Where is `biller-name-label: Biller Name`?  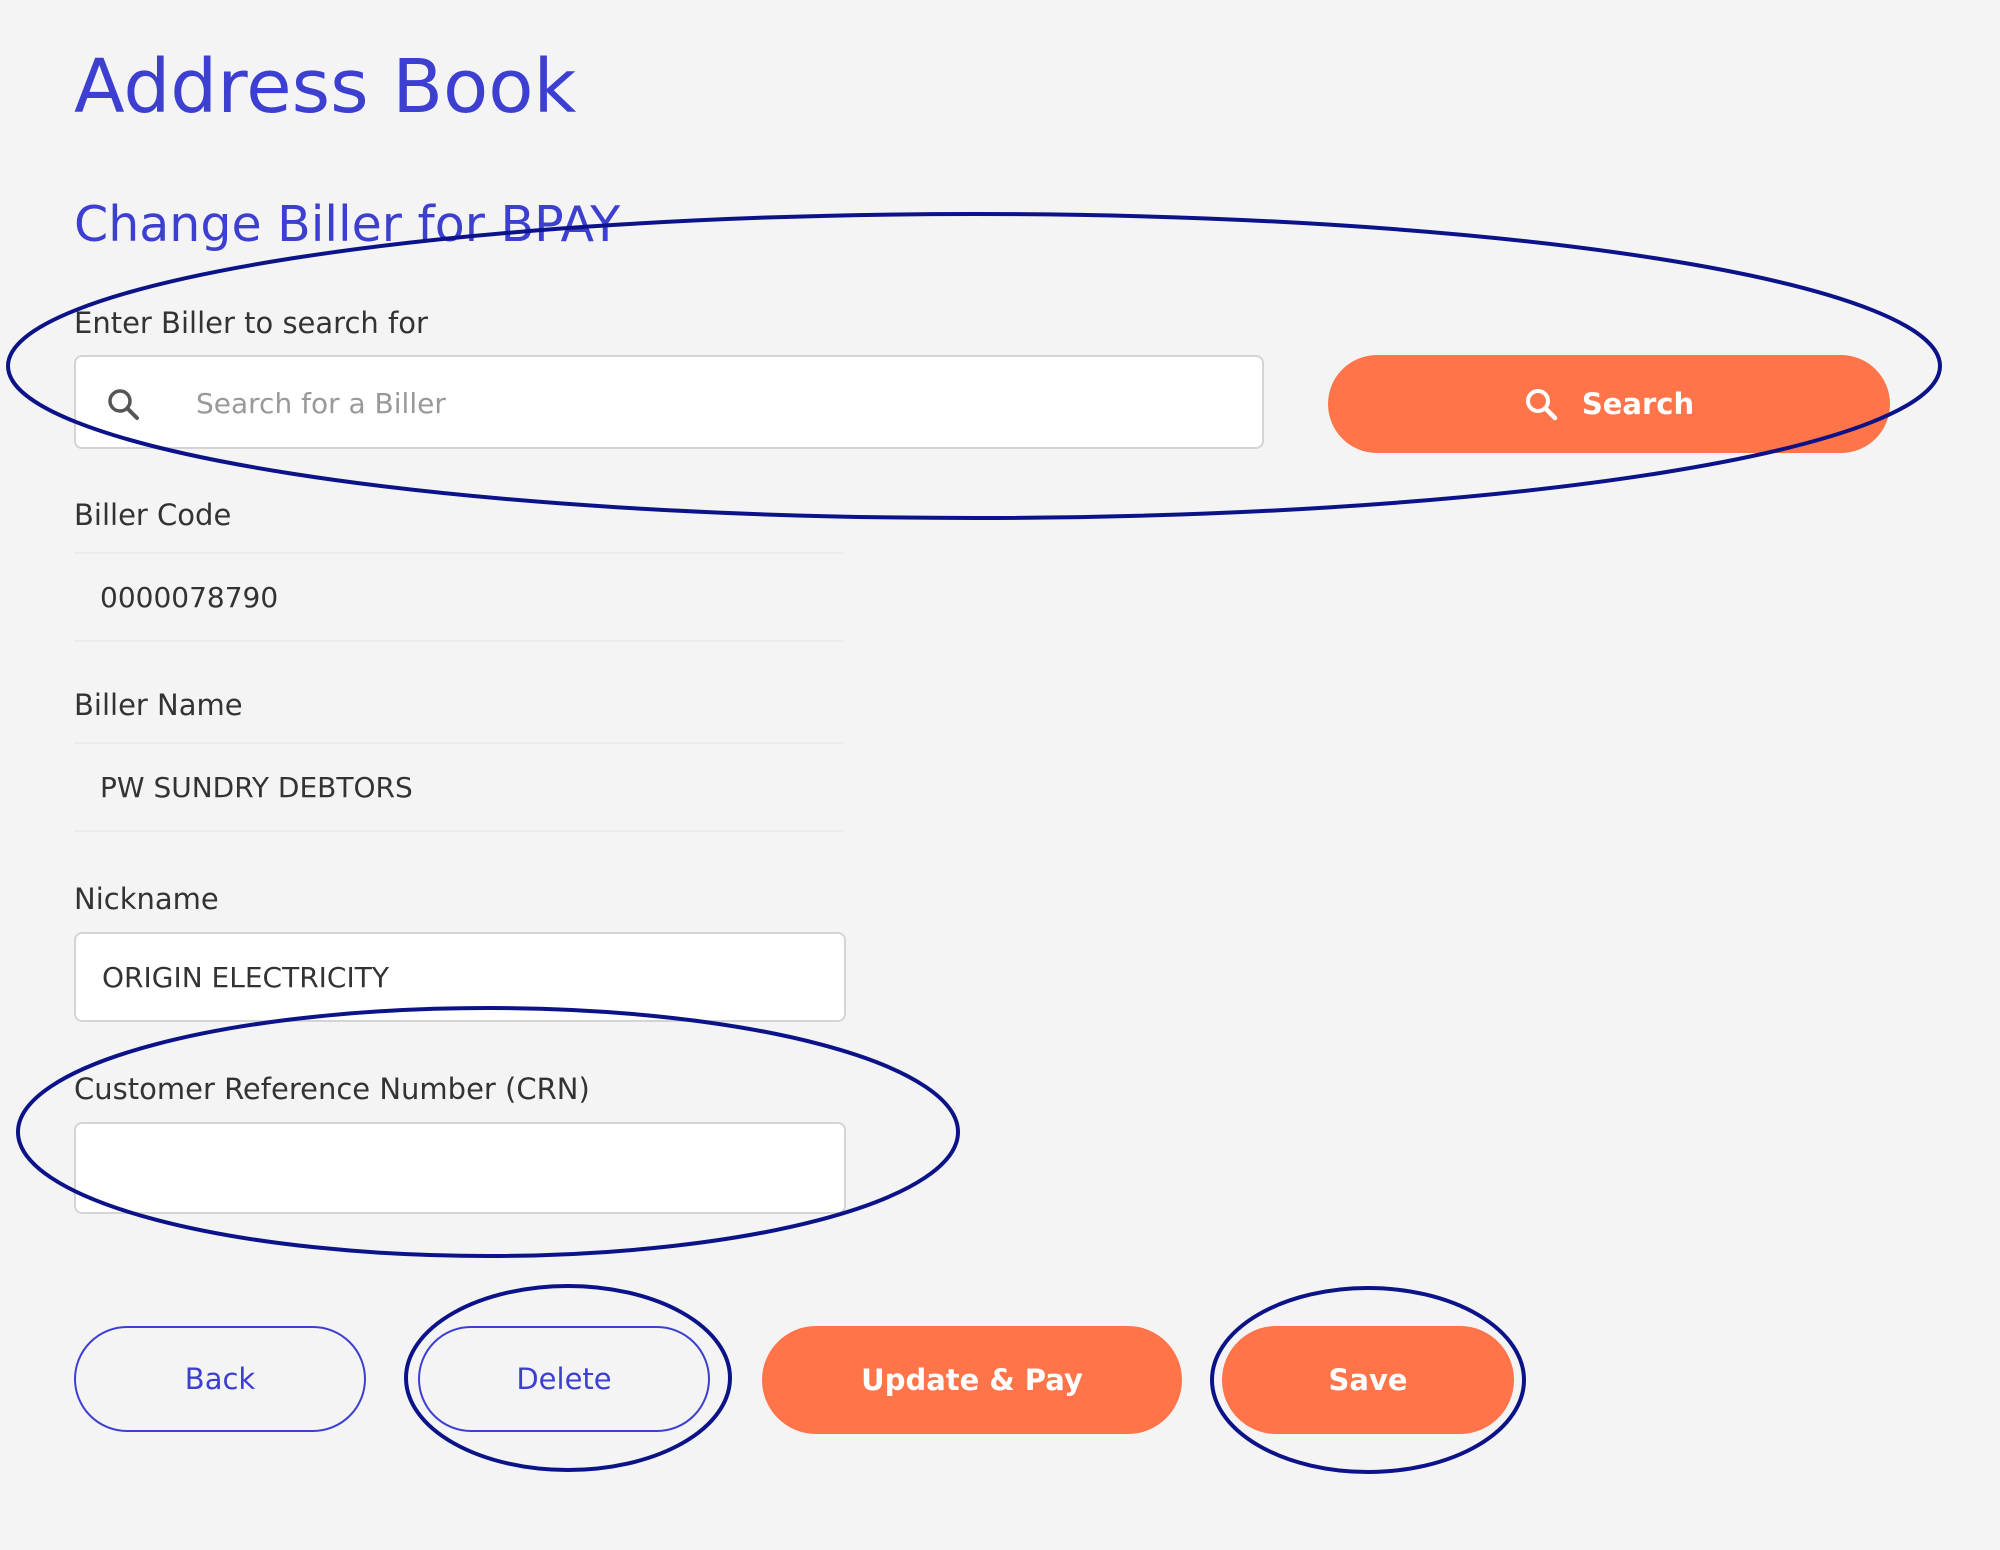
biller-name-label: Biller Name is located at coordinates (158, 705).